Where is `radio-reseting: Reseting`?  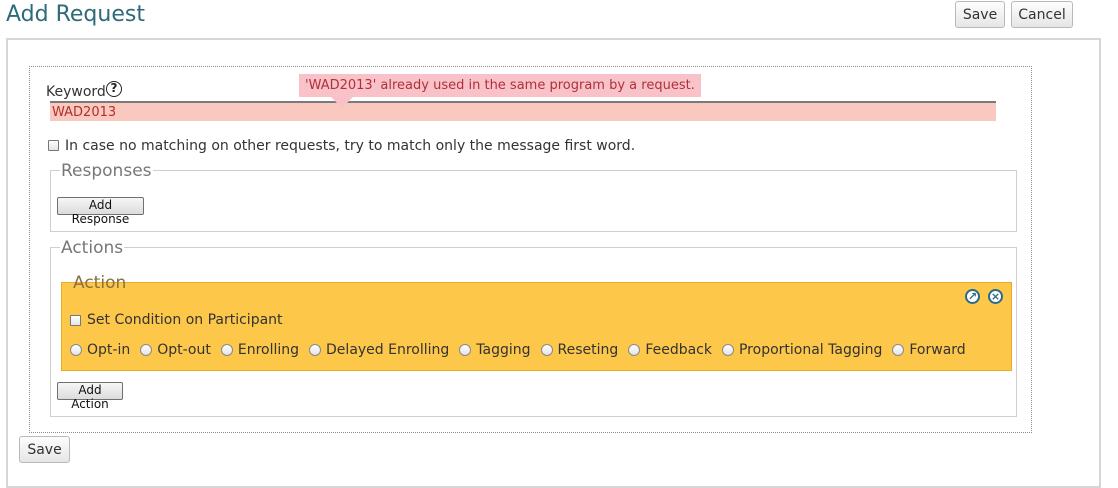 radio-reseting: Reseting is located at coordinates (579, 350).